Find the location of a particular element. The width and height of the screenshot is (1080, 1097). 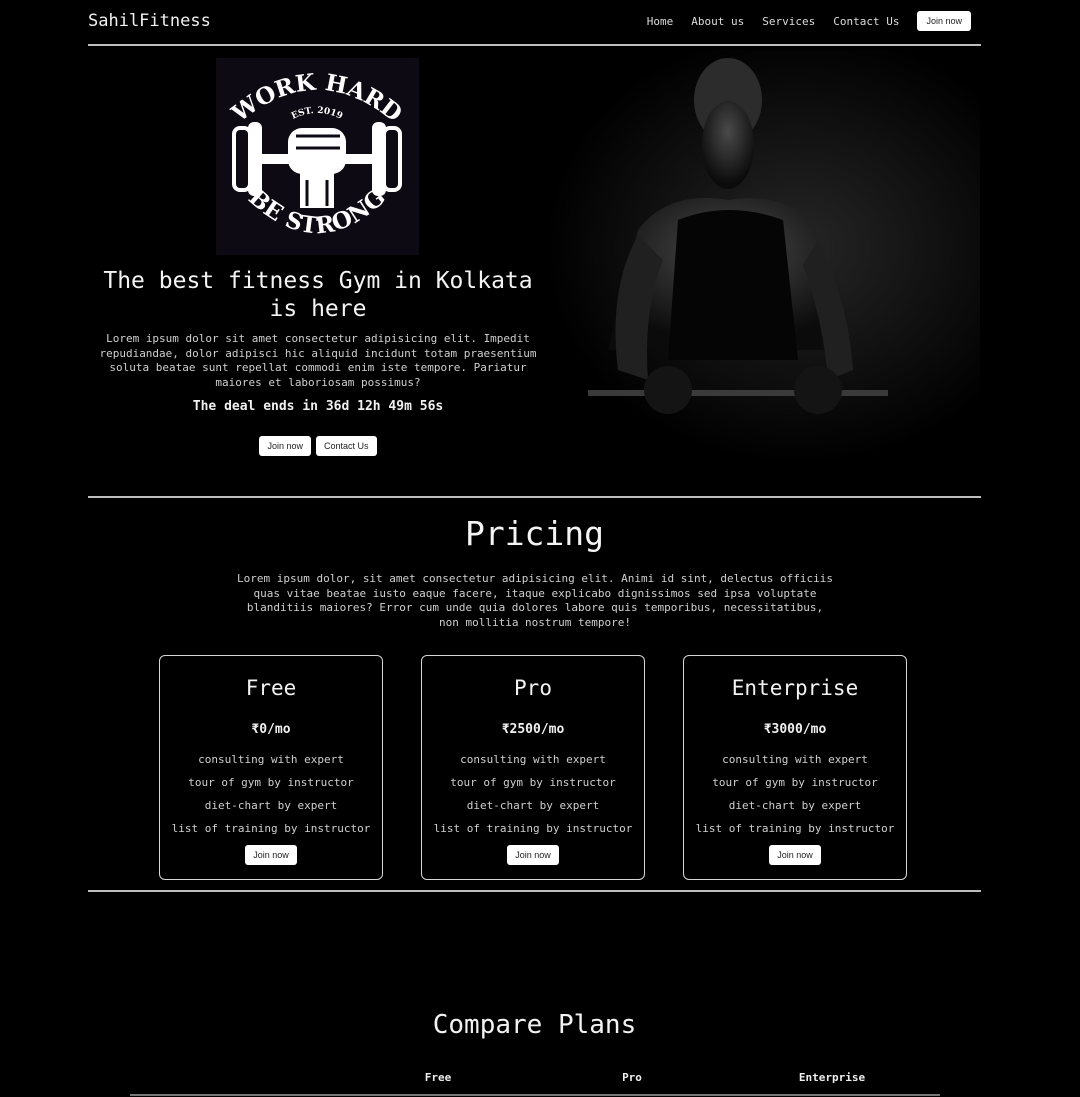

plan-name: Enterprise is located at coordinates (795, 688).